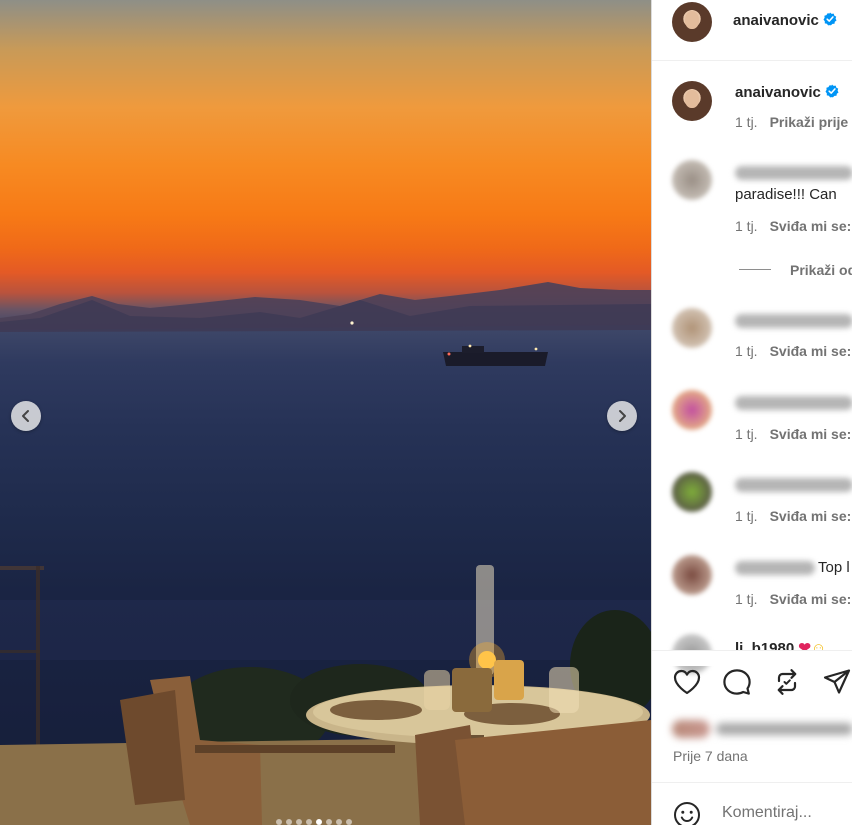  Describe the element at coordinates (776, 20) in the screenshot. I see `author-username-text: anaivanovic` at that location.